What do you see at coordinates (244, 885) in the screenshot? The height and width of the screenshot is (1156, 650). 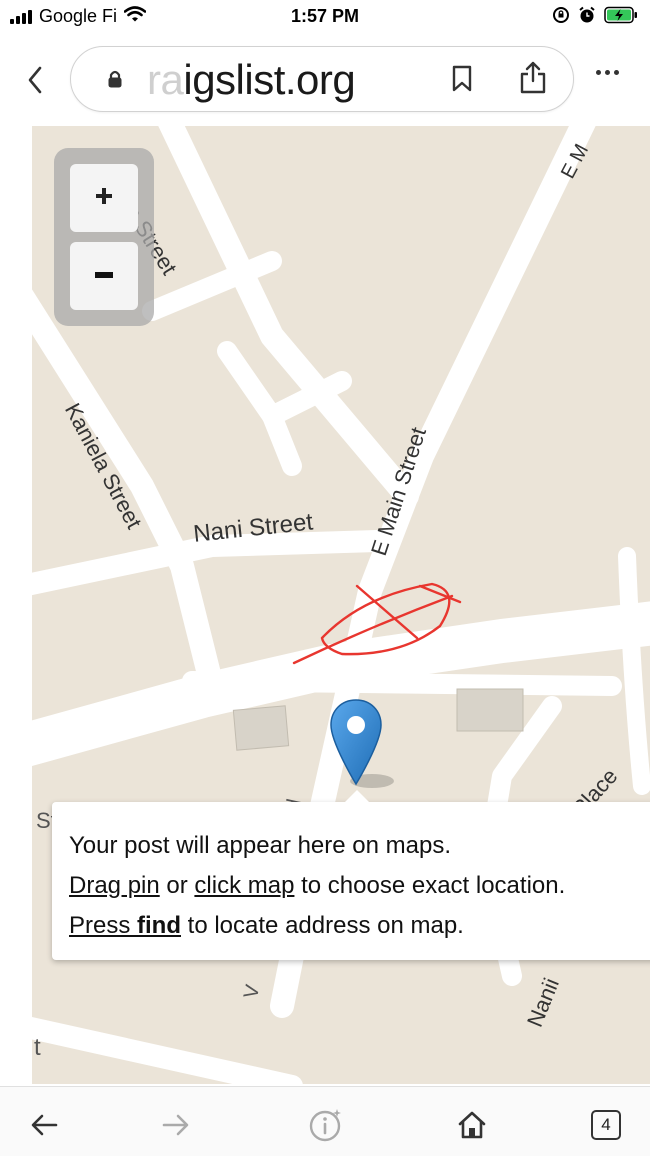 I see `click-map-link: click map` at bounding box center [244, 885].